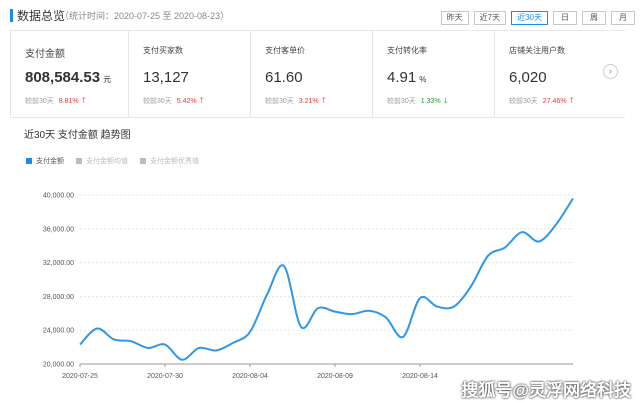  I want to click on range-day-button: 日, so click(565, 18).